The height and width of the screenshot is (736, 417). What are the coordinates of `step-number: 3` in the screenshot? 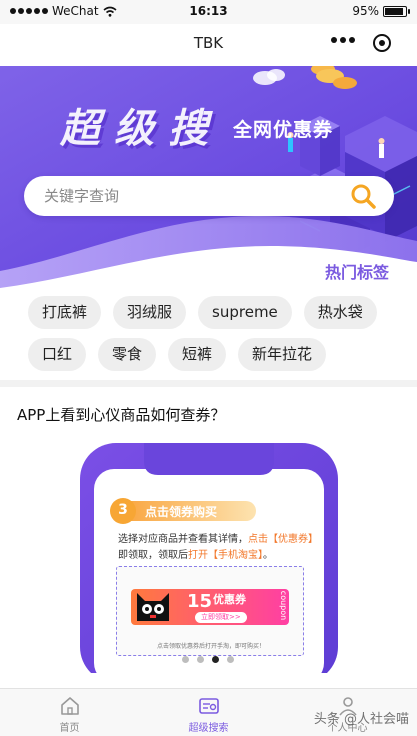 It's located at (123, 510).